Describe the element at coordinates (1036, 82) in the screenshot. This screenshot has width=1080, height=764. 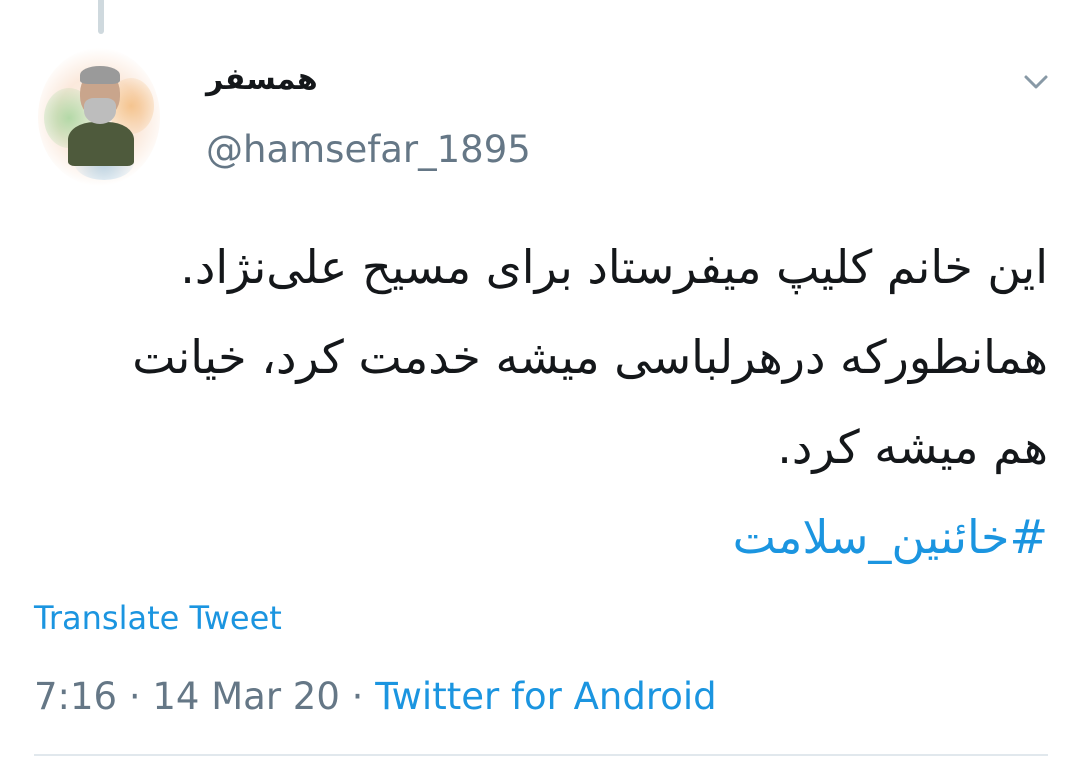
I see `chevron-down-icon` at that location.